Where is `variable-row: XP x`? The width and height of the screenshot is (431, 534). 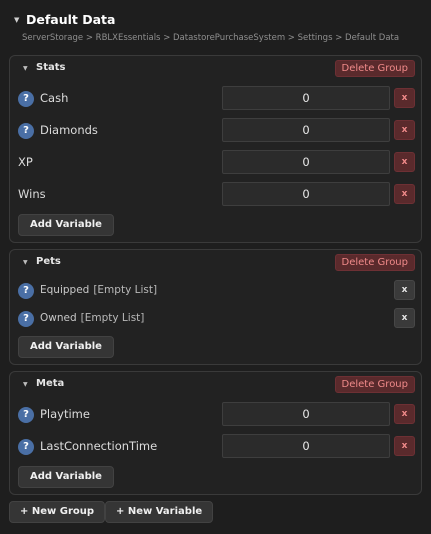 variable-row: XP x is located at coordinates (215, 163).